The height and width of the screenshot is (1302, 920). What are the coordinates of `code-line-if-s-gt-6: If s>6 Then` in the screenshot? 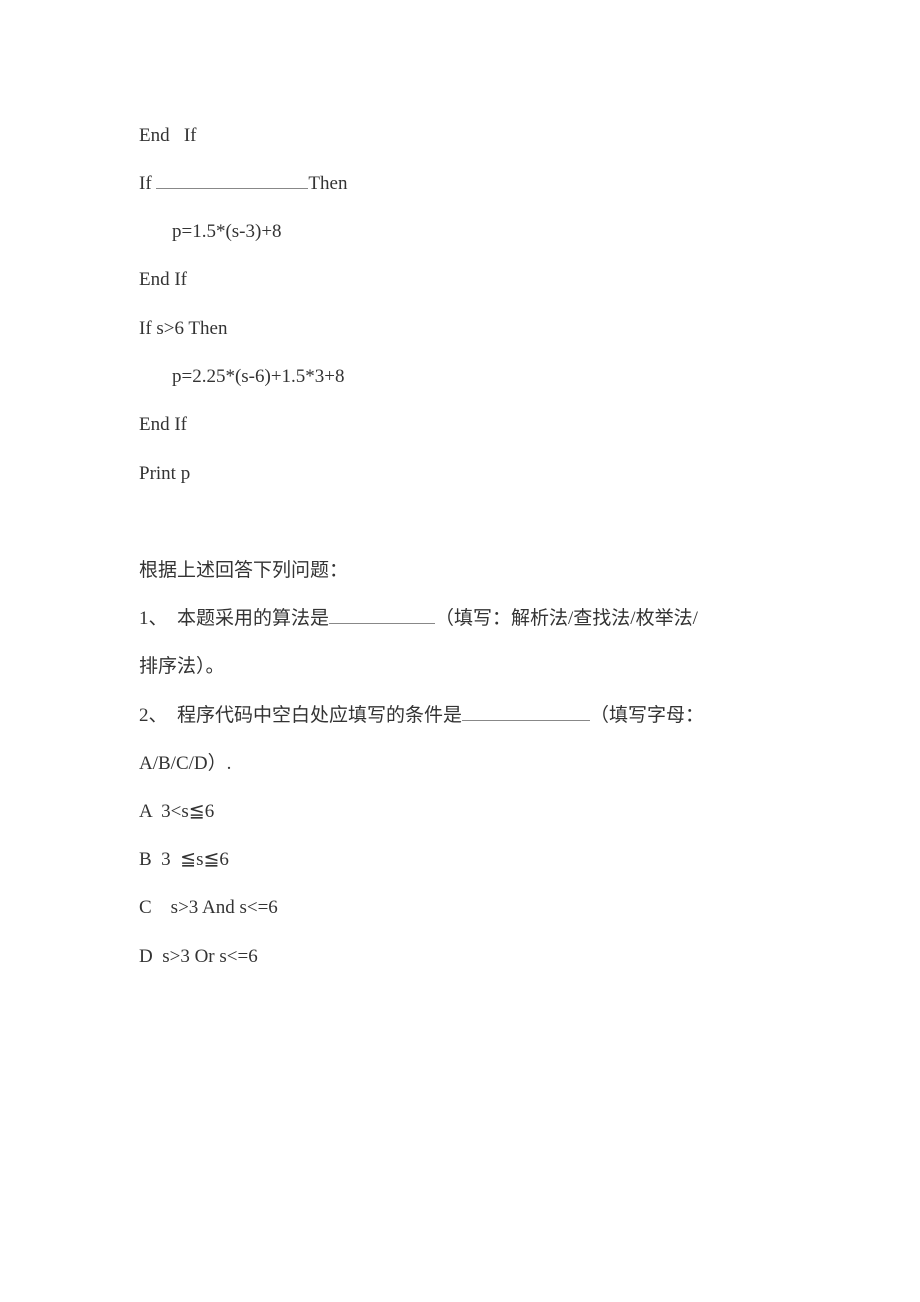 It's located at (183, 328).